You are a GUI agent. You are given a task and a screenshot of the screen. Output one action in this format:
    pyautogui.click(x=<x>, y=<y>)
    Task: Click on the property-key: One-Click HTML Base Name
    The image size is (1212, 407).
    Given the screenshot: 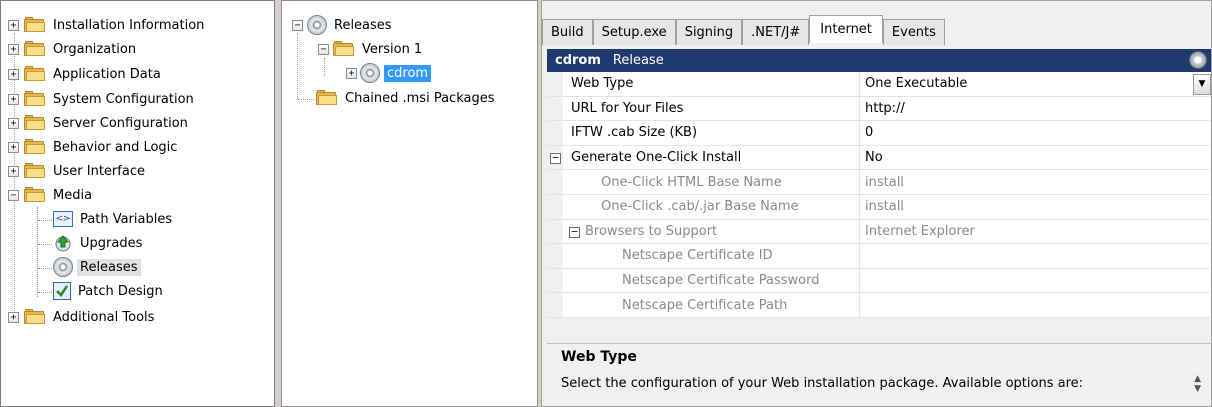 What is the action you would take?
    pyautogui.click(x=713, y=182)
    